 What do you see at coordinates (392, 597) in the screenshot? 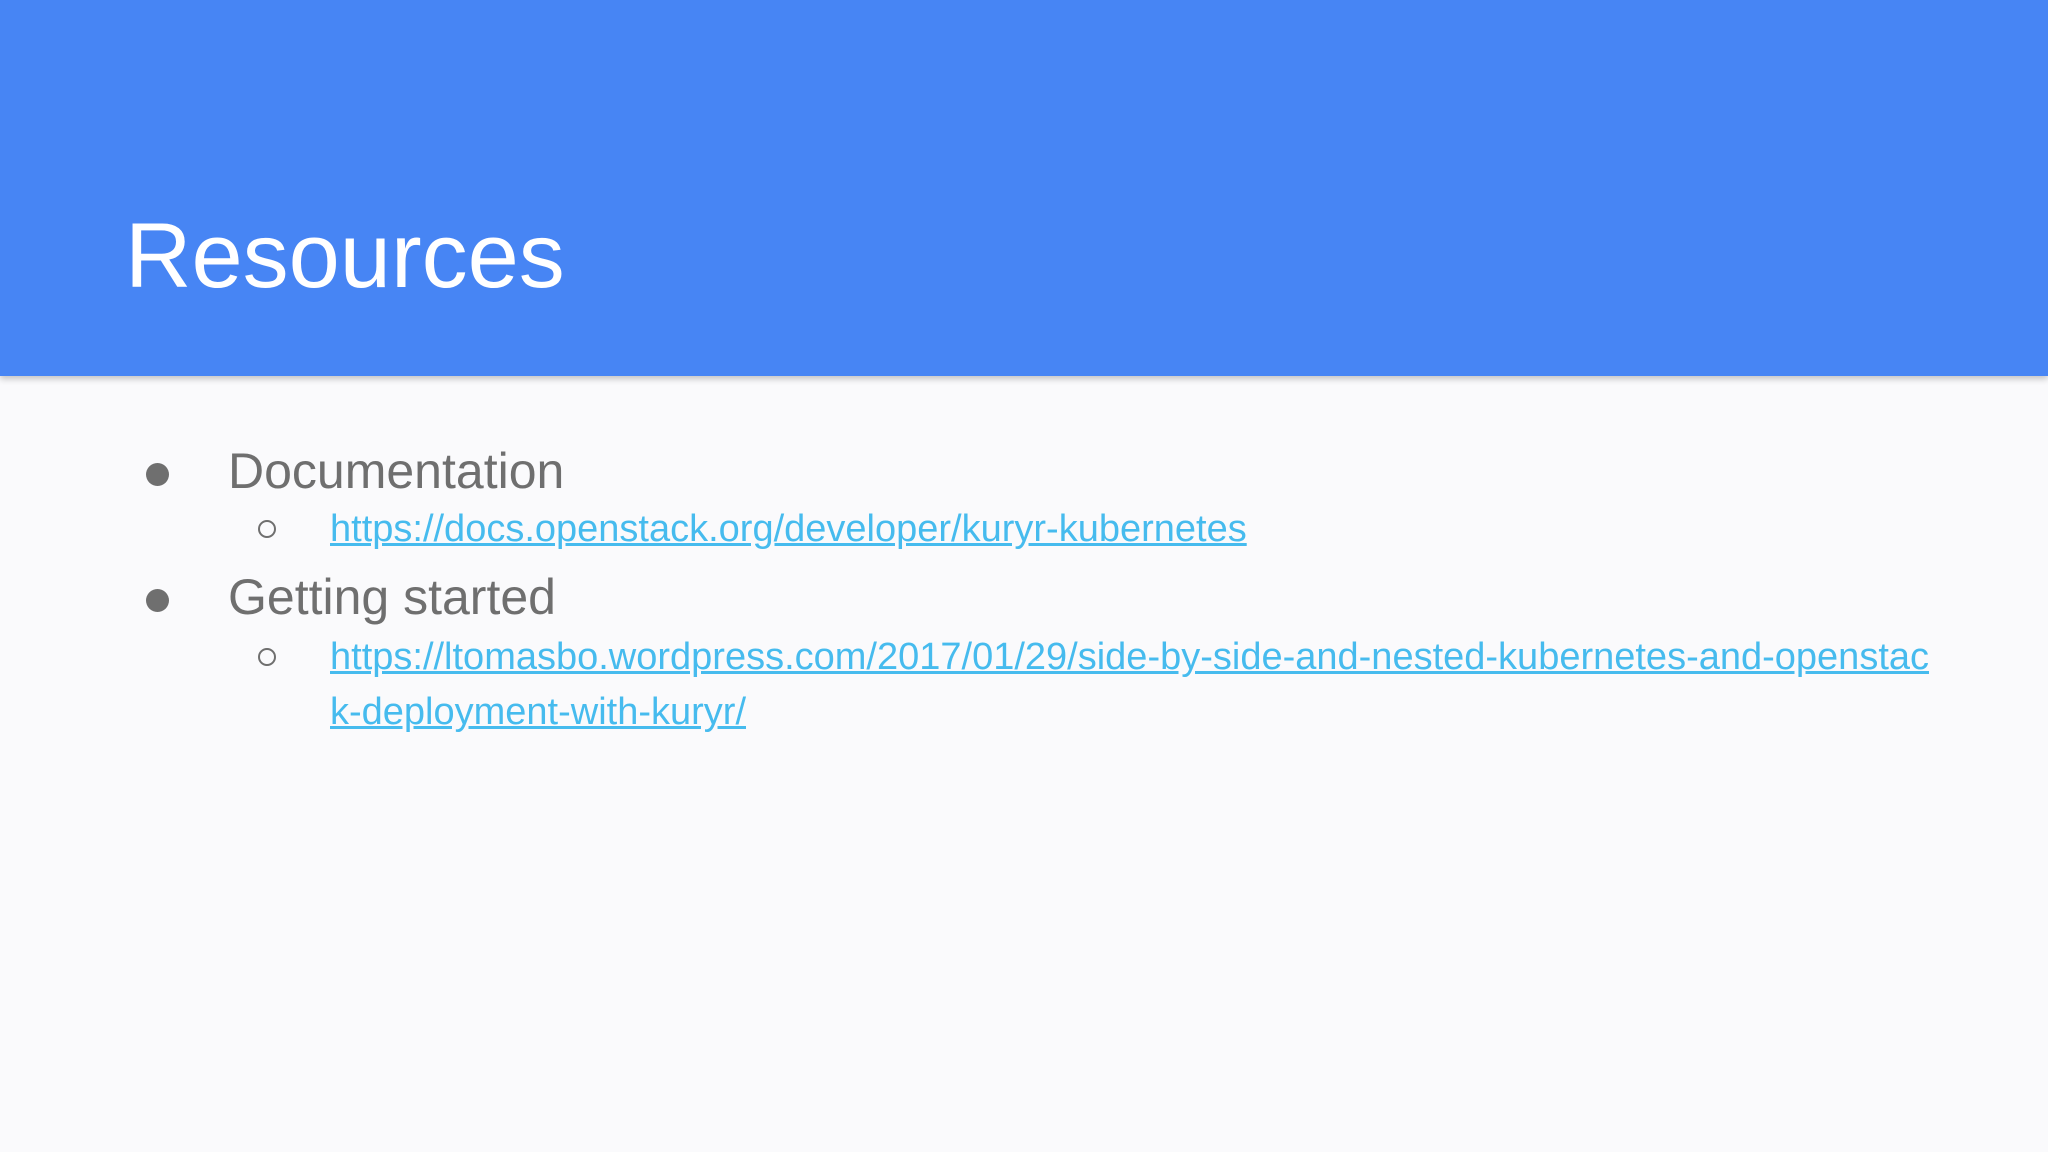
I see `list-item-label: Getting started` at bounding box center [392, 597].